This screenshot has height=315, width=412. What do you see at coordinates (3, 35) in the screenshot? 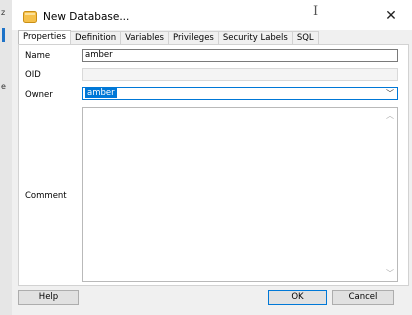
I see `background-accent-bar` at bounding box center [3, 35].